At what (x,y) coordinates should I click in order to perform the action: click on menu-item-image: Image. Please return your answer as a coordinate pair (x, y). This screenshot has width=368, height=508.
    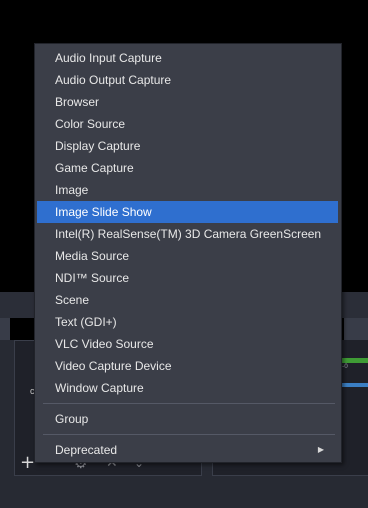
    Looking at the image, I should click on (187, 190).